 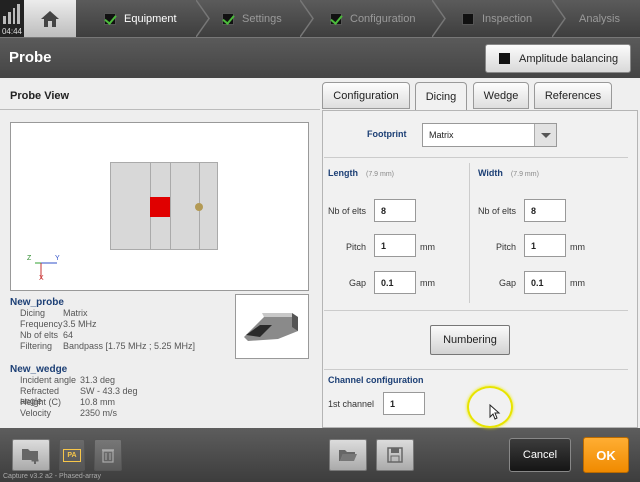 I want to click on length-pitch-unit: mm, so click(x=427, y=247).